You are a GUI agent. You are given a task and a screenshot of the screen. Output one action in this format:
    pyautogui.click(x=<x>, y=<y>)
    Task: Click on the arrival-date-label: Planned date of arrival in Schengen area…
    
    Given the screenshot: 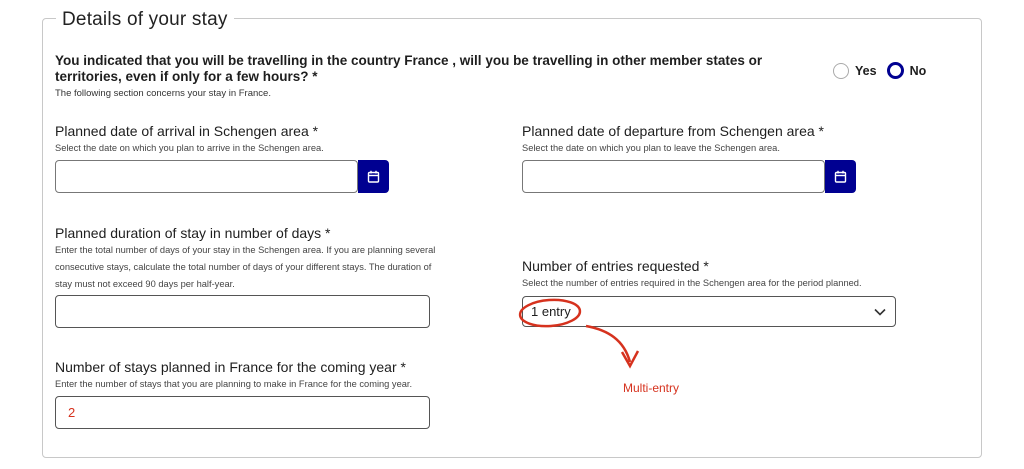 What is the action you would take?
    pyautogui.click(x=187, y=131)
    